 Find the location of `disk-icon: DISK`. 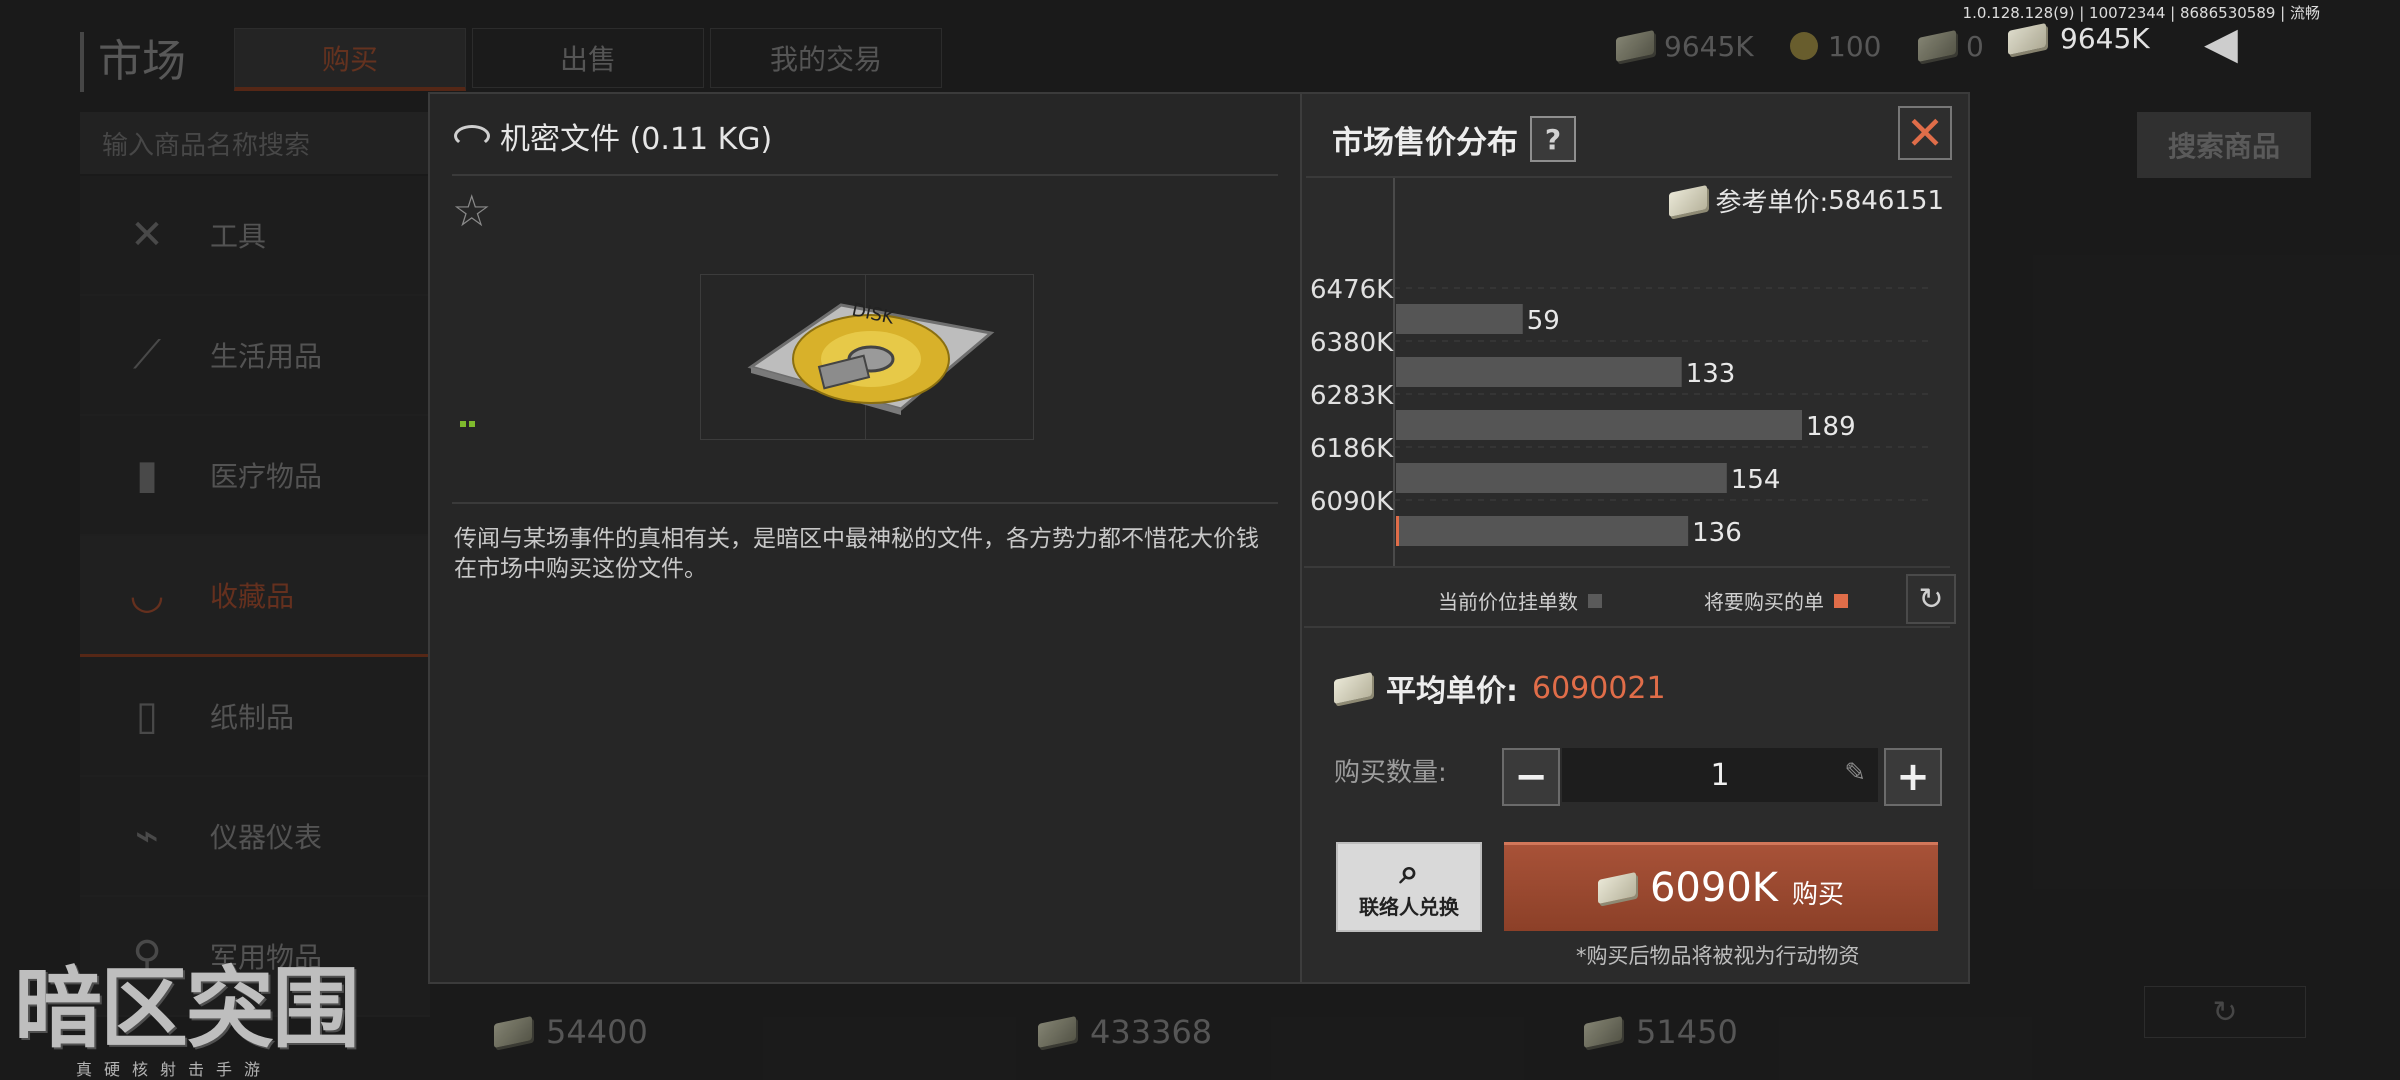

disk-icon: DISK is located at coordinates (871, 357).